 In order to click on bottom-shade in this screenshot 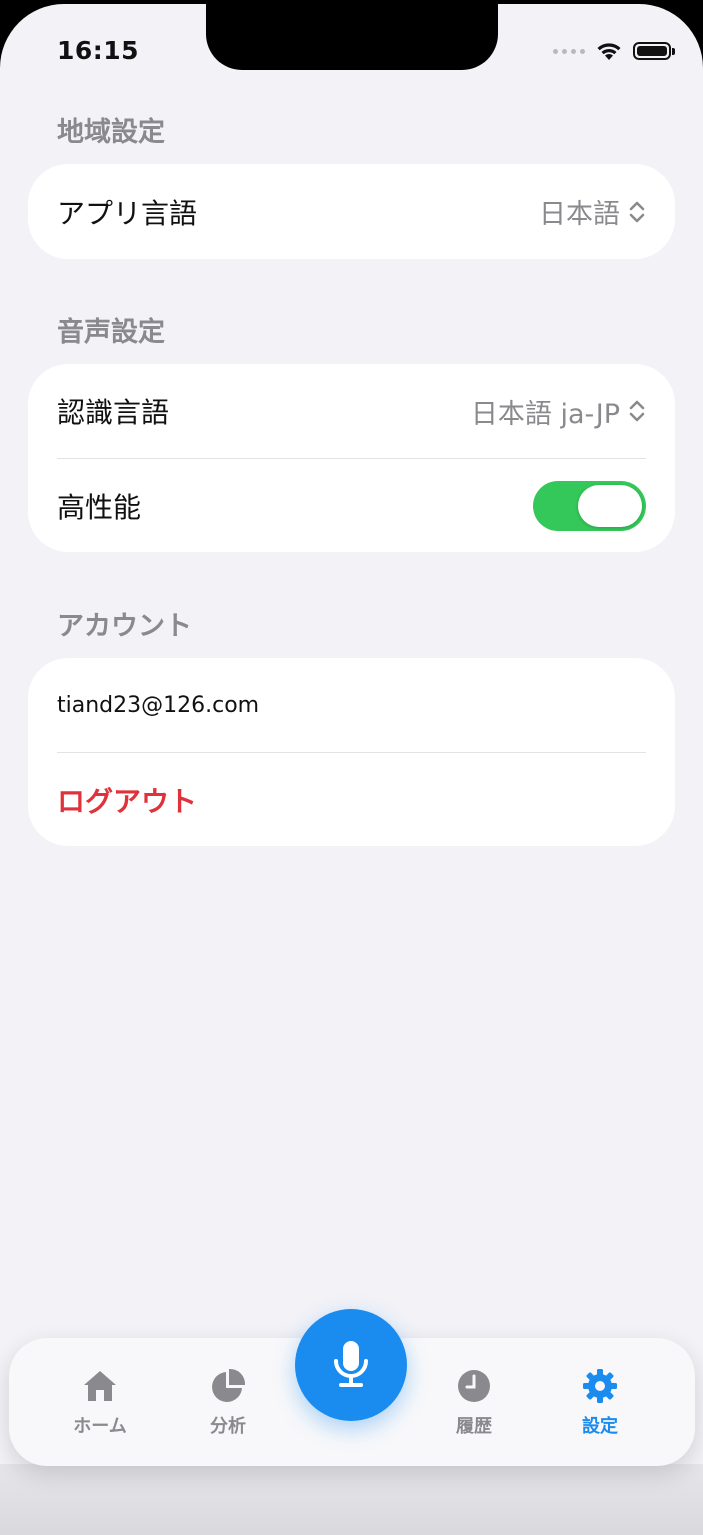, I will do `click(351, 1499)`.